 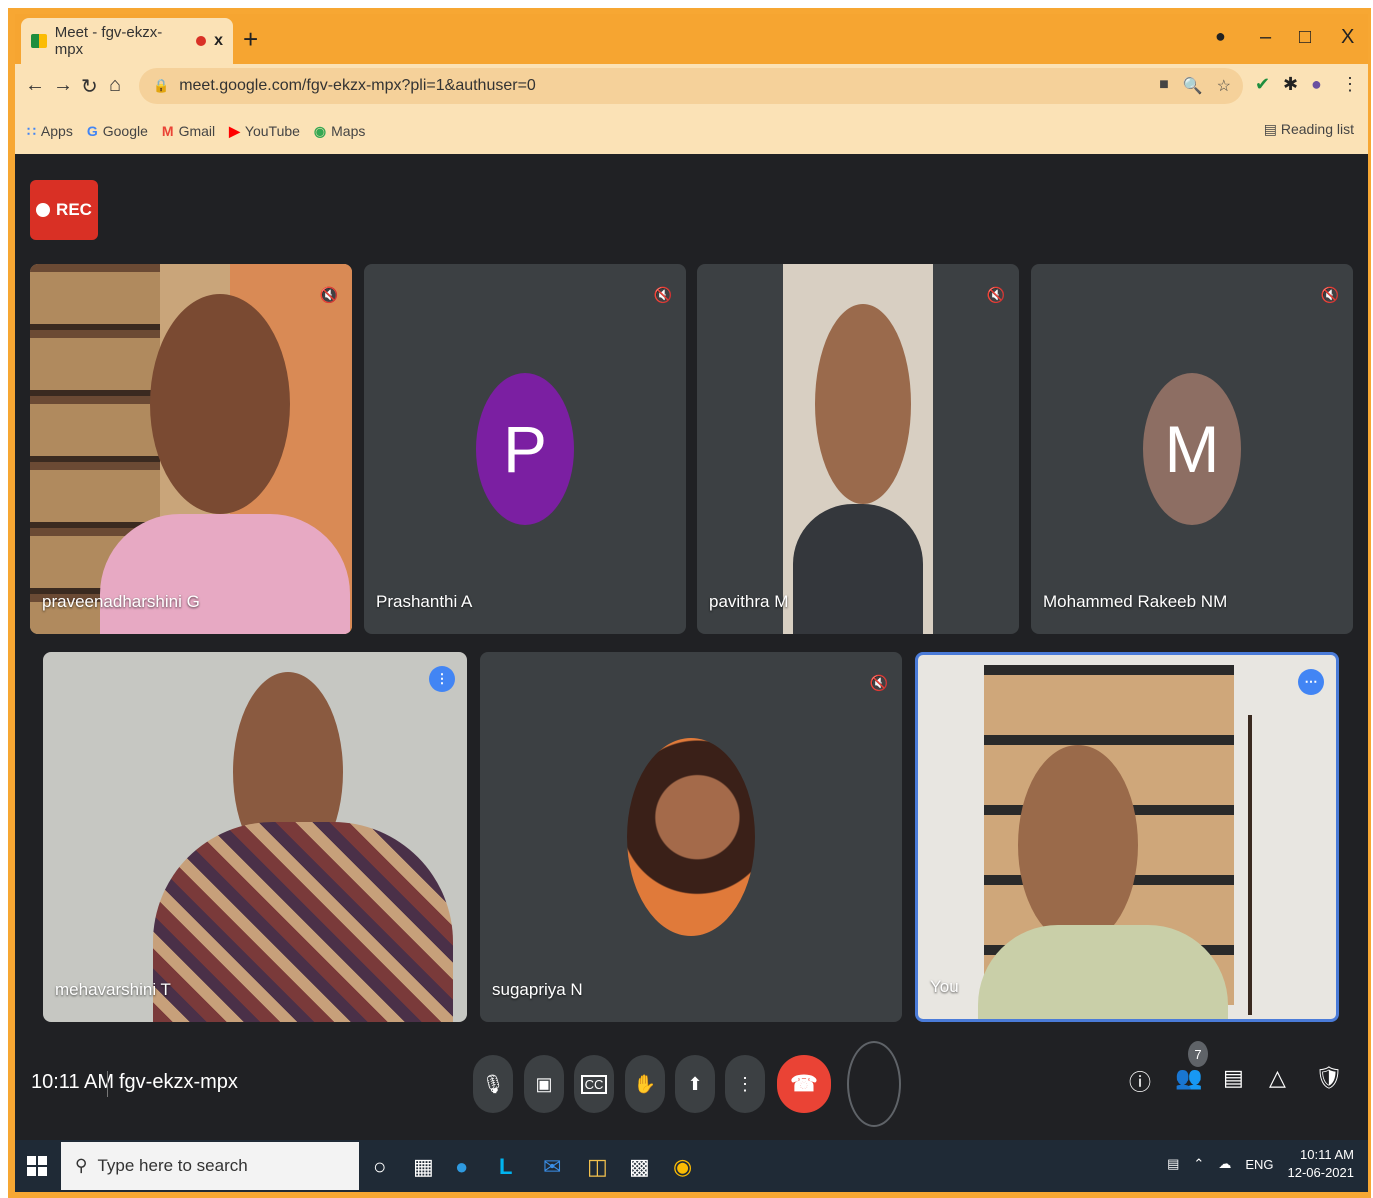 What do you see at coordinates (1188, 1078) in the screenshot?
I see `people-icon: 👥` at bounding box center [1188, 1078].